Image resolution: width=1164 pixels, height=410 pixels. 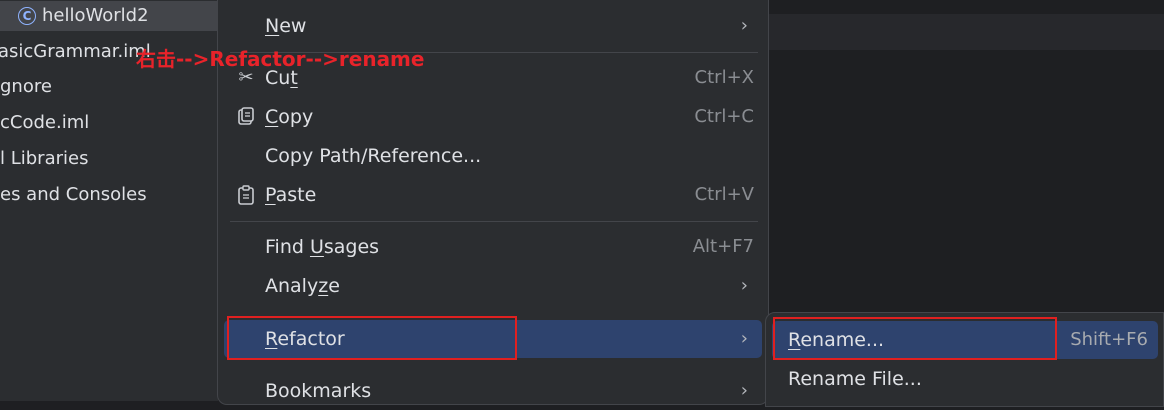 What do you see at coordinates (493, 391) in the screenshot?
I see `menu-item-bookmarks: Bookmarks ›` at bounding box center [493, 391].